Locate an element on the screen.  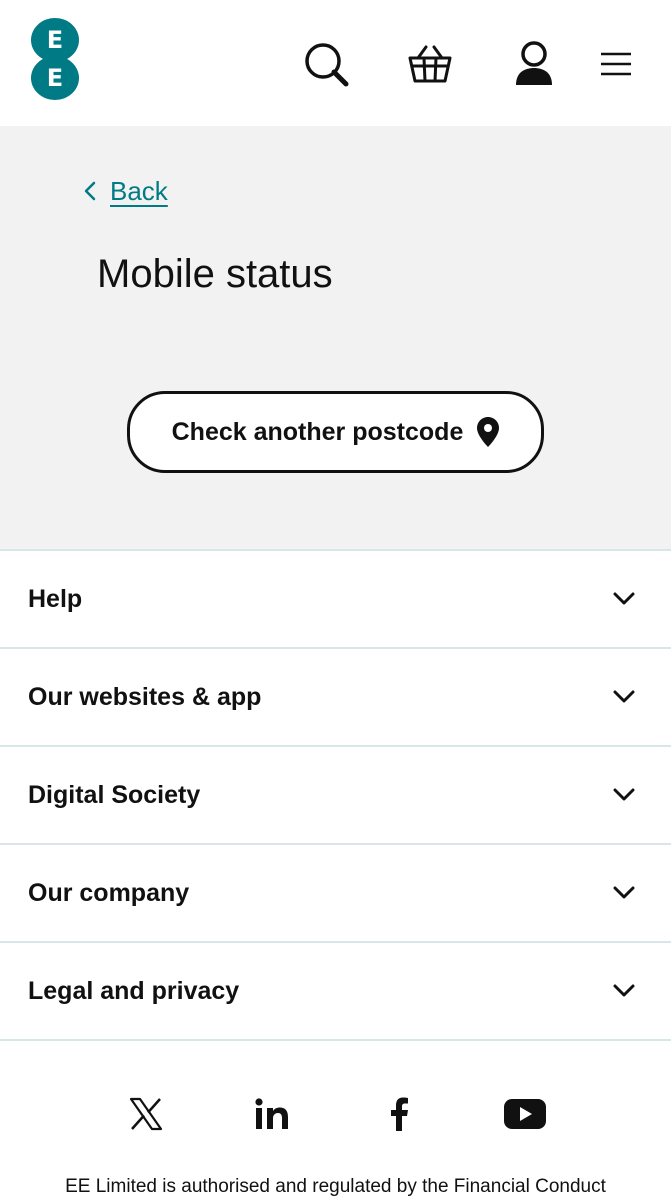
youtube-link is located at coordinates (525, 1114).